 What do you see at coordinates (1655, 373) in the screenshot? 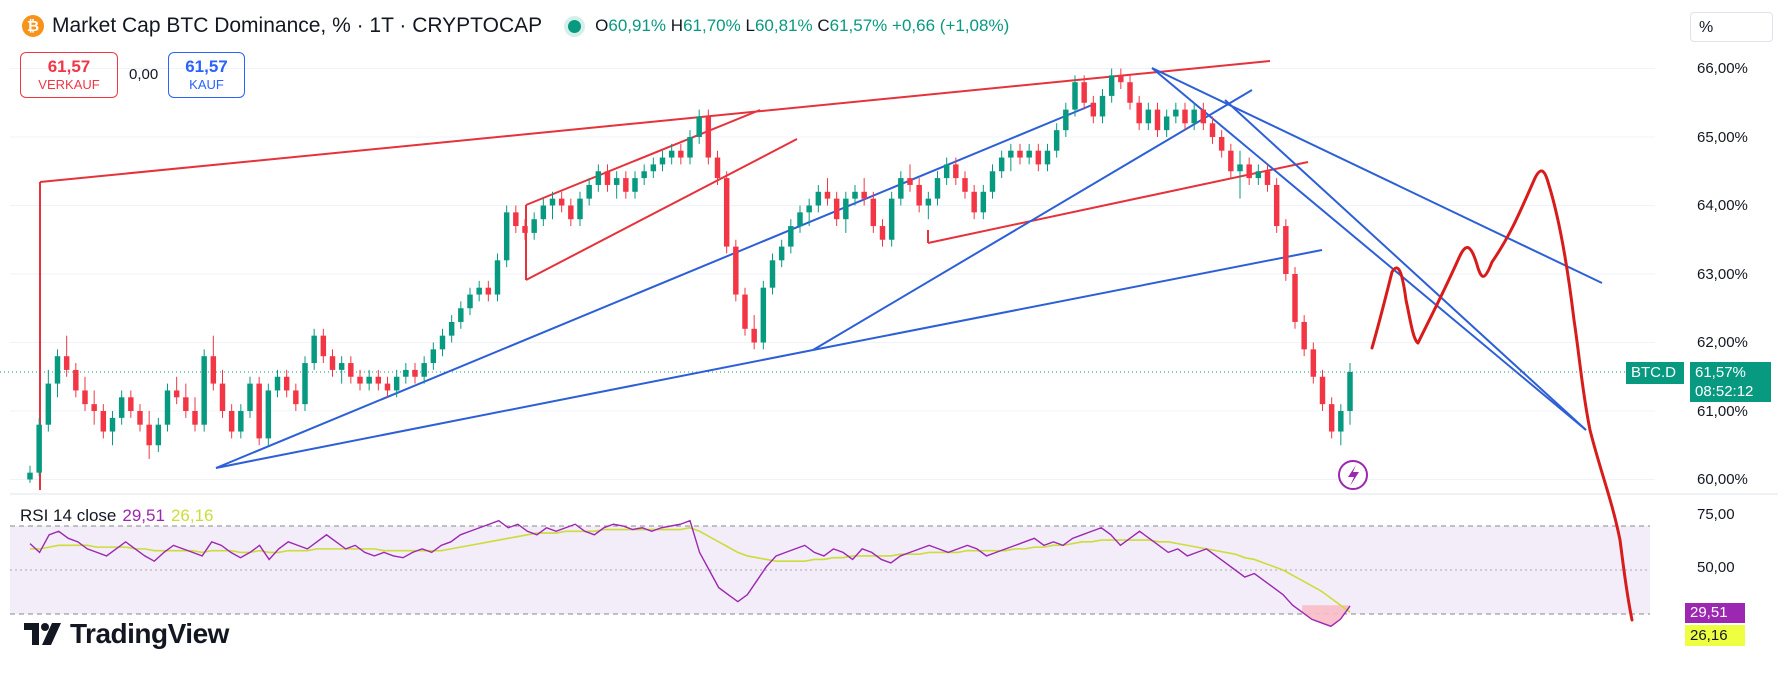
I see `symbol-tag: BTC.D` at bounding box center [1655, 373].